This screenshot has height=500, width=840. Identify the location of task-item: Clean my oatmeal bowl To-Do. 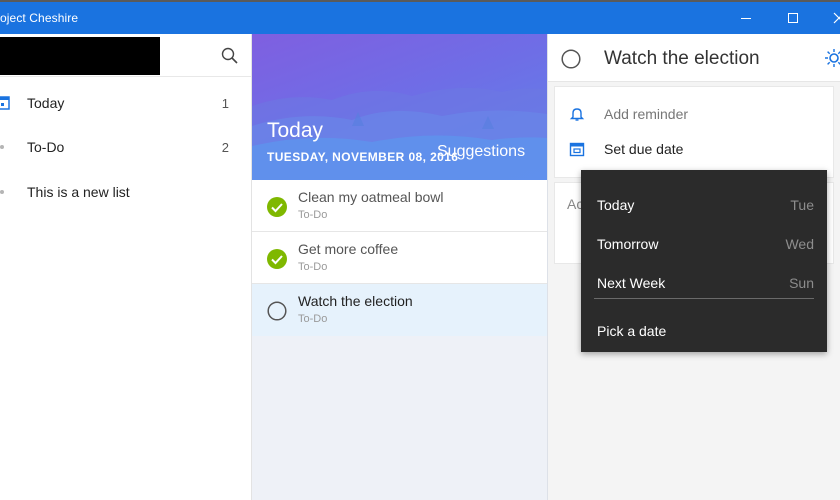
(399, 206).